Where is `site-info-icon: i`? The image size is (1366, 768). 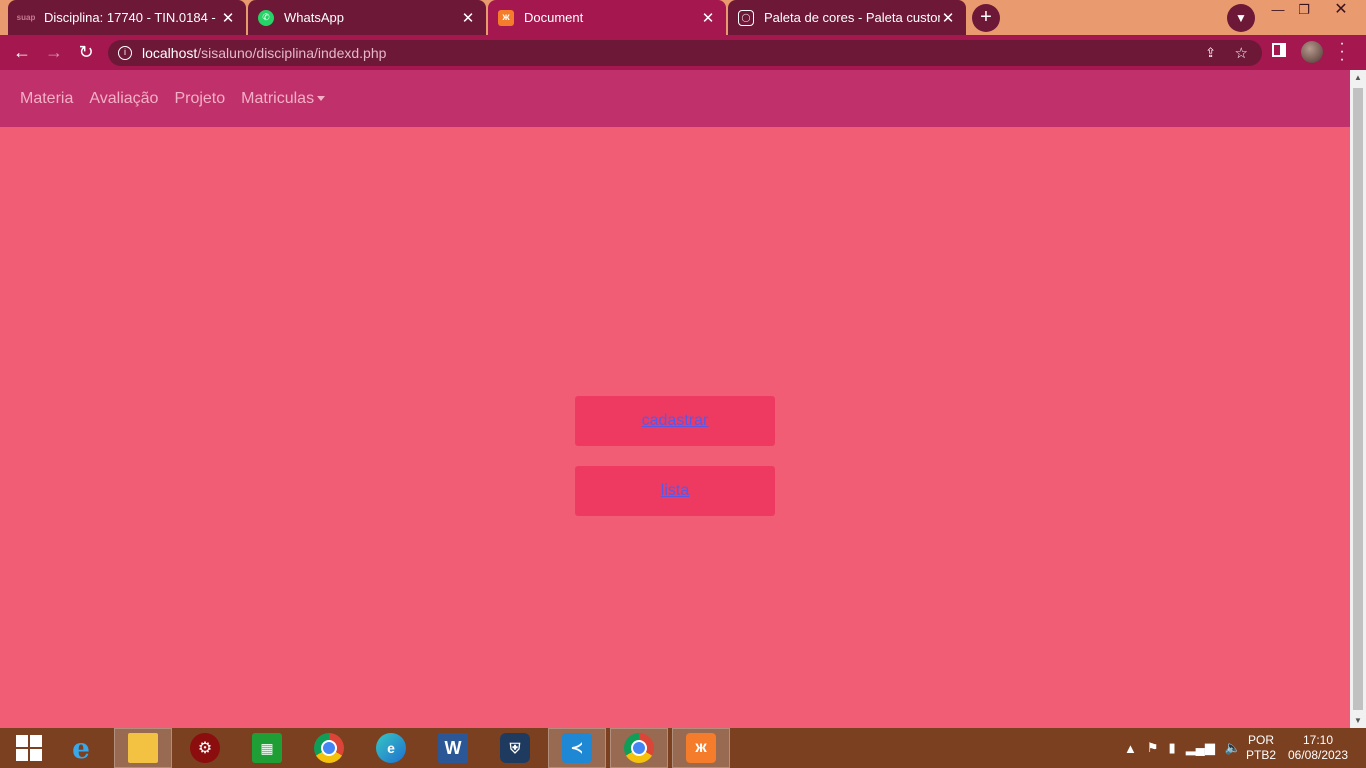 site-info-icon: i is located at coordinates (125, 53).